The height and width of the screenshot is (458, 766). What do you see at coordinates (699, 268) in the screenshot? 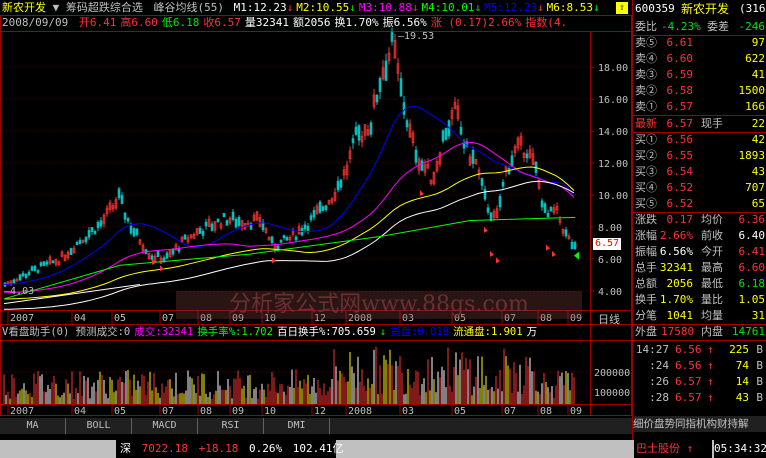
I see `quote-row: 总手 32341 最高 6.60` at bounding box center [699, 268].